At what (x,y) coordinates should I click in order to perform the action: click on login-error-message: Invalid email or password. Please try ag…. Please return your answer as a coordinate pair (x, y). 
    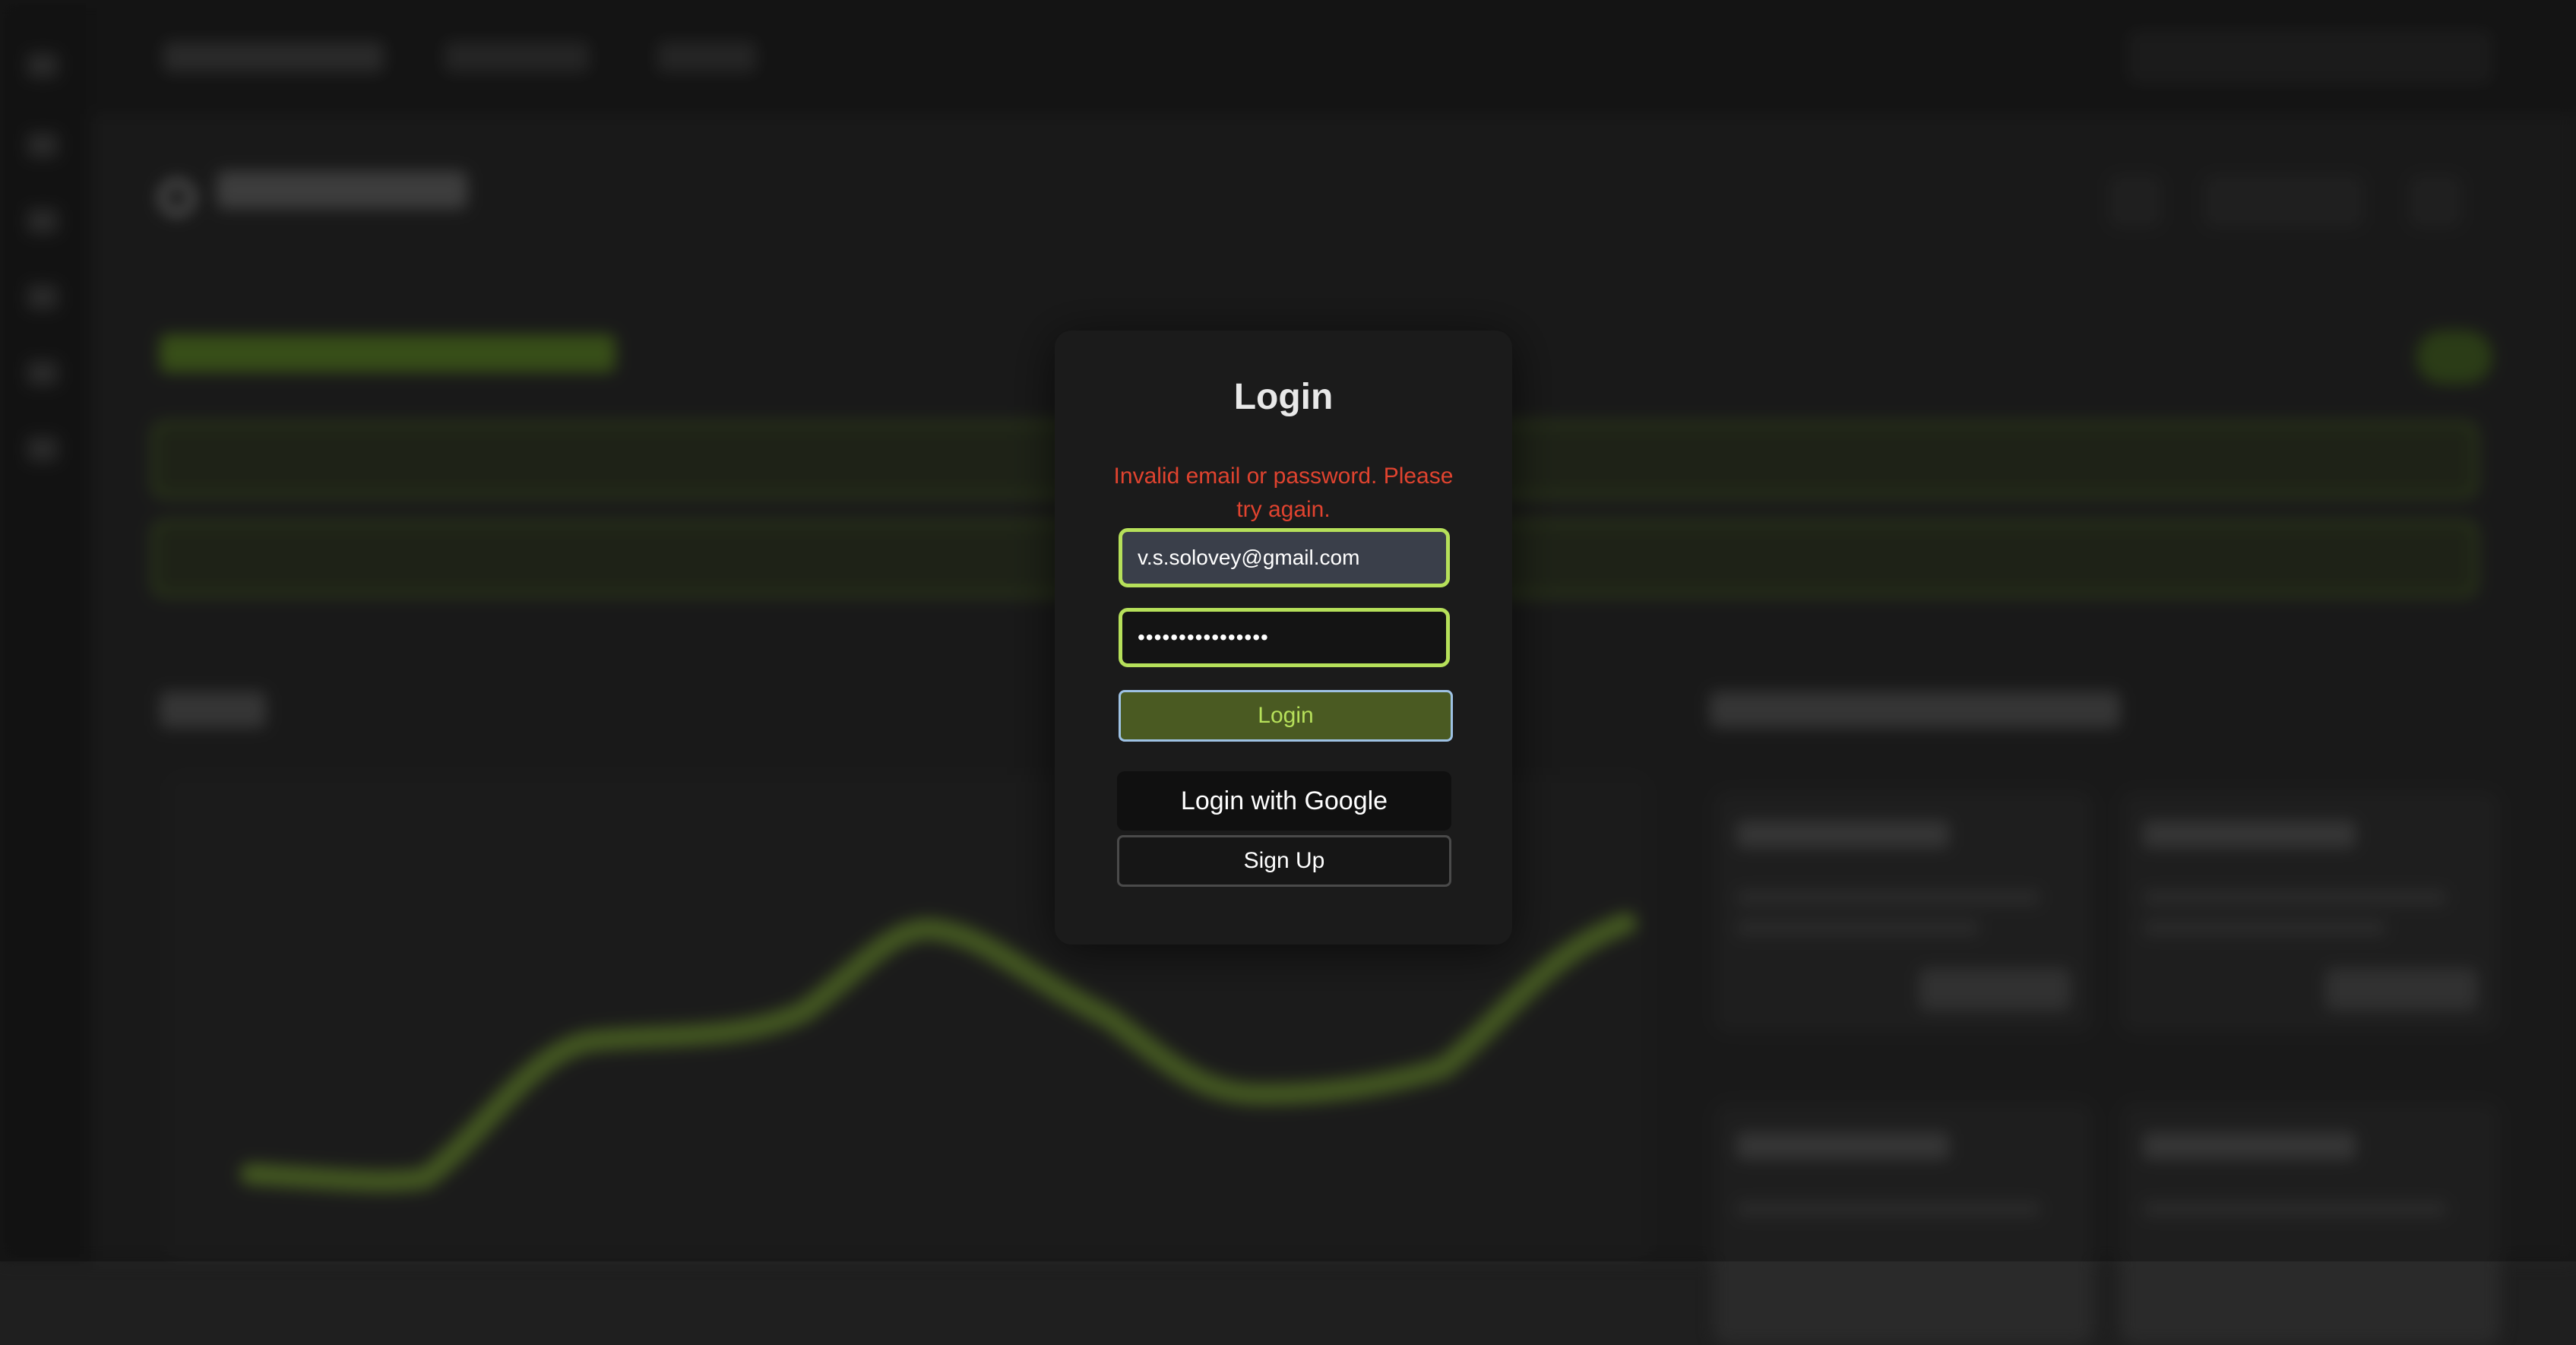
    Looking at the image, I should click on (1283, 493).